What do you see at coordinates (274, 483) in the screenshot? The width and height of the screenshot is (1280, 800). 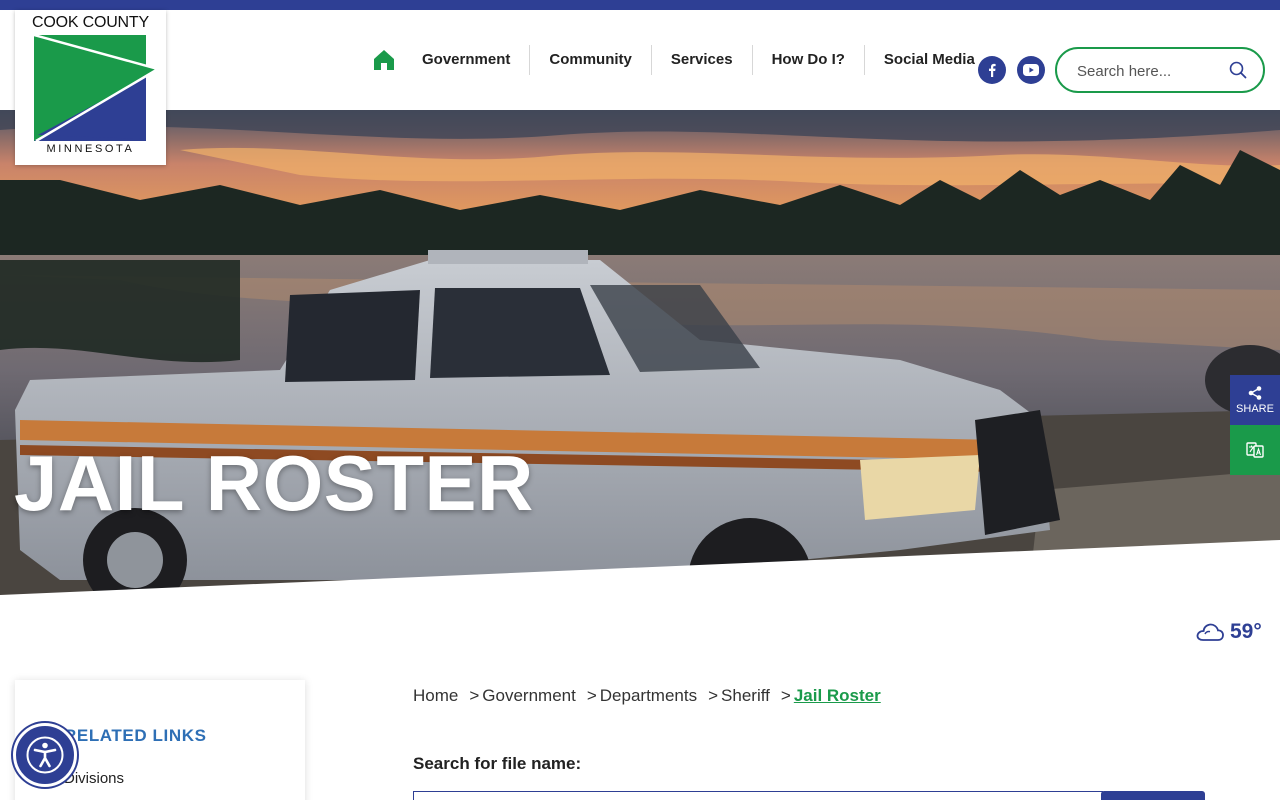 I see `page-title: JAIL ROSTER` at bounding box center [274, 483].